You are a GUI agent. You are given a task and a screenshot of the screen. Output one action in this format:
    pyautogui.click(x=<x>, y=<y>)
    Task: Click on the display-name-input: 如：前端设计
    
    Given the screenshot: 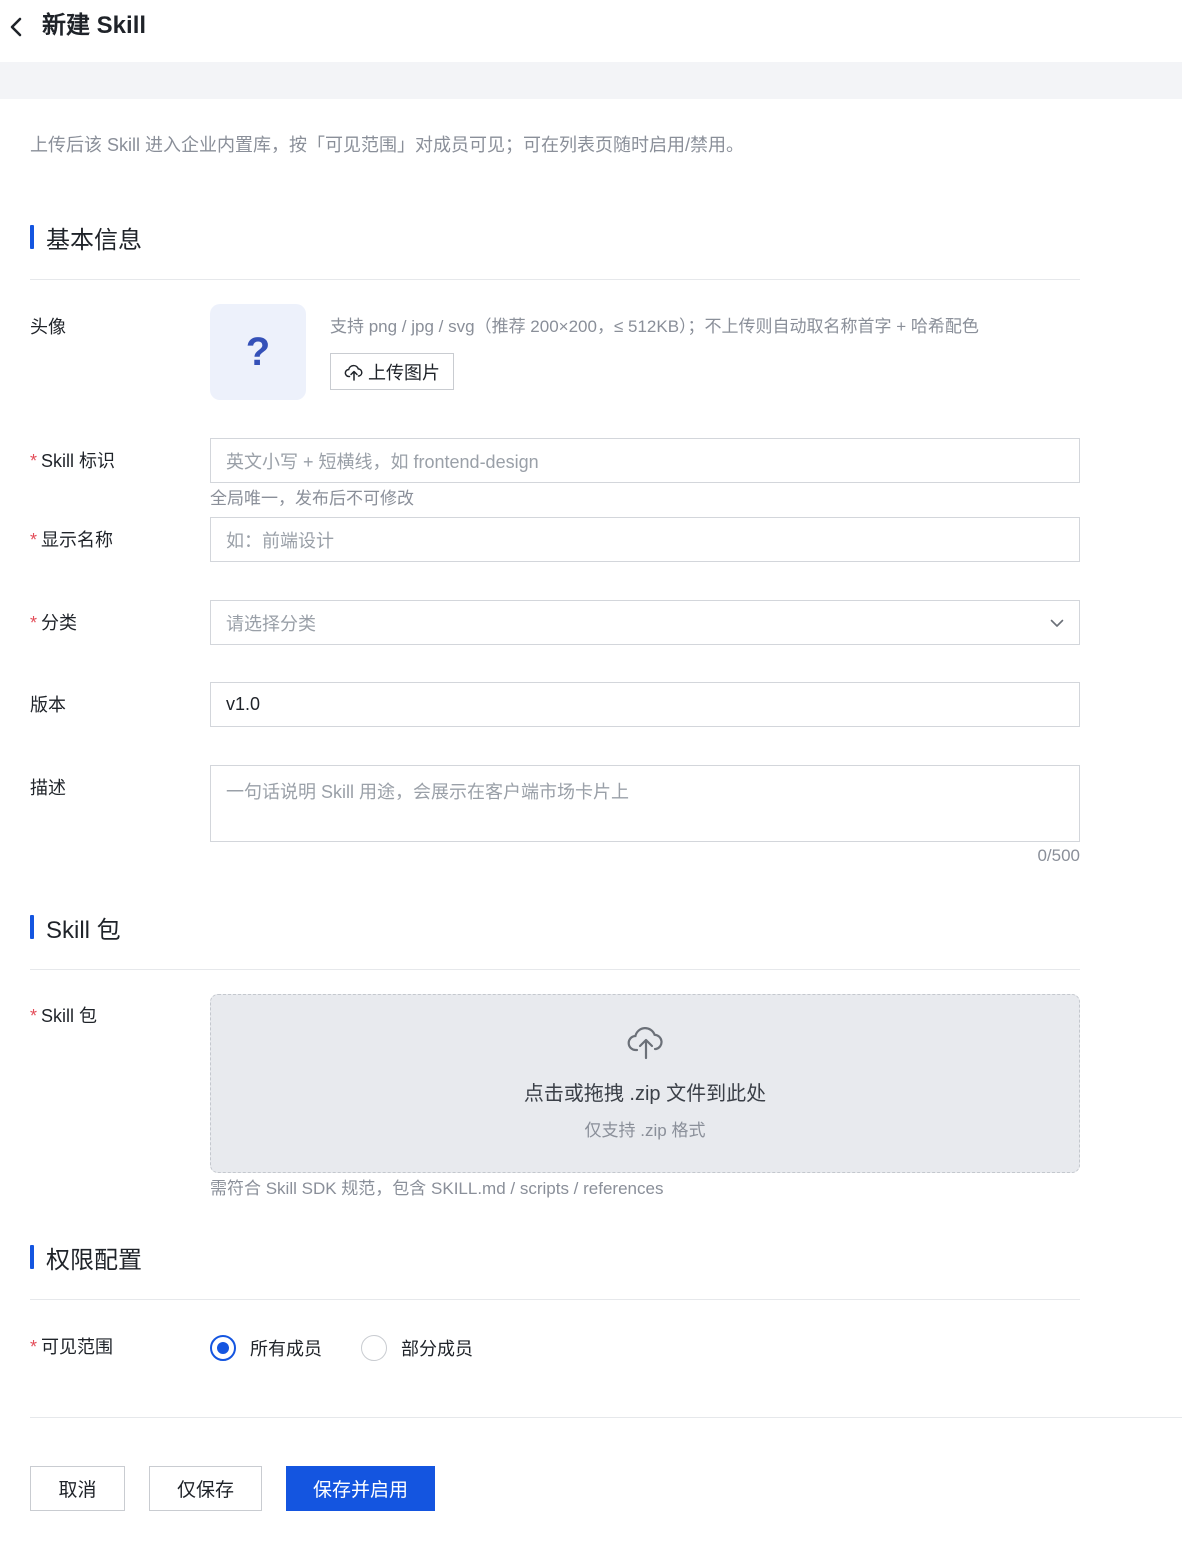 What is the action you would take?
    pyautogui.click(x=645, y=539)
    